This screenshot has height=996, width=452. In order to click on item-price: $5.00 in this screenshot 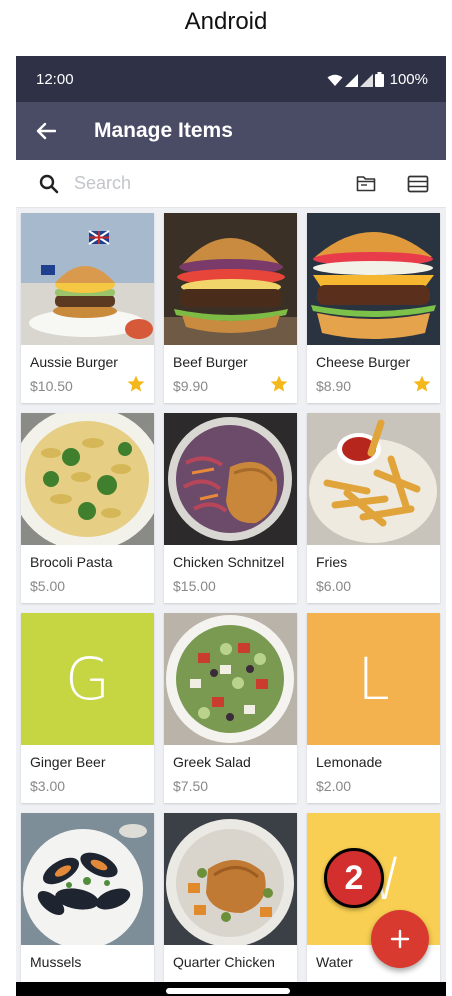, I will do `click(48, 586)`.